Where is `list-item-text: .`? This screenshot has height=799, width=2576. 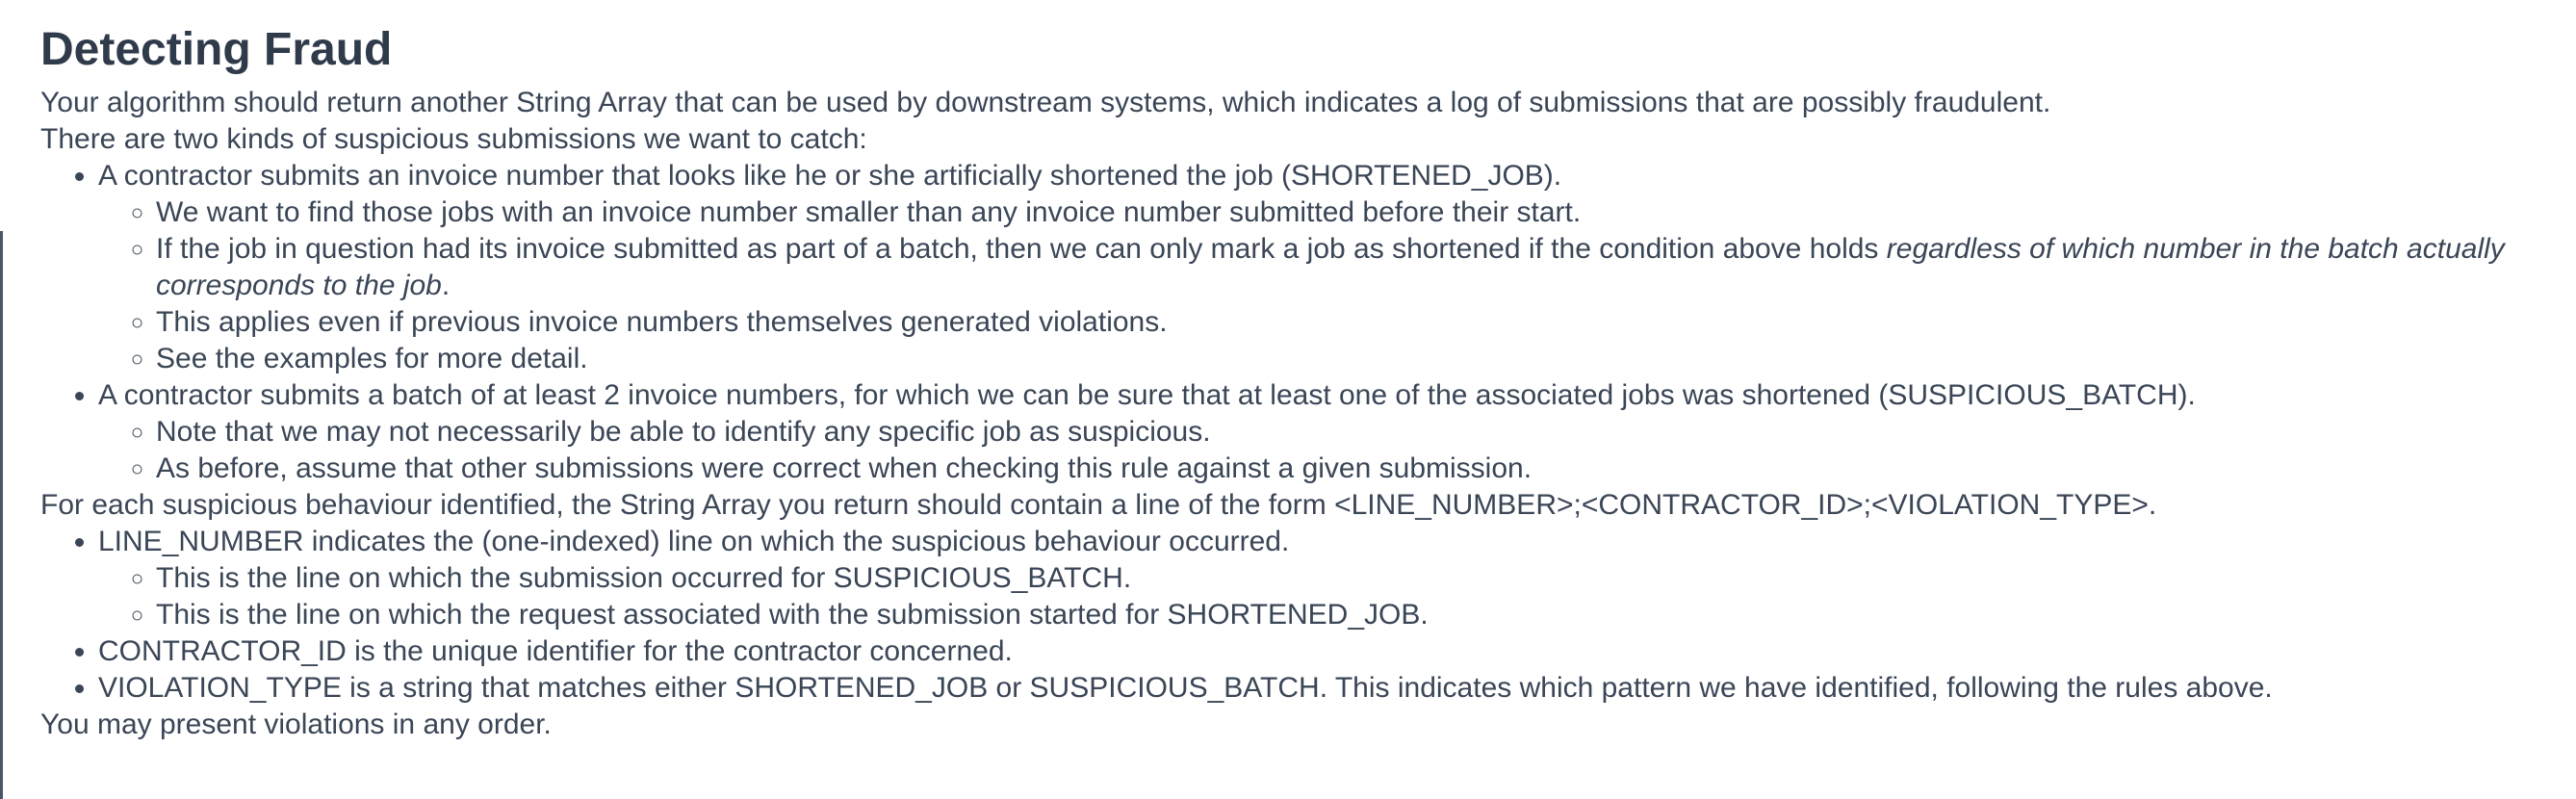
list-item-text: . is located at coordinates (446, 285).